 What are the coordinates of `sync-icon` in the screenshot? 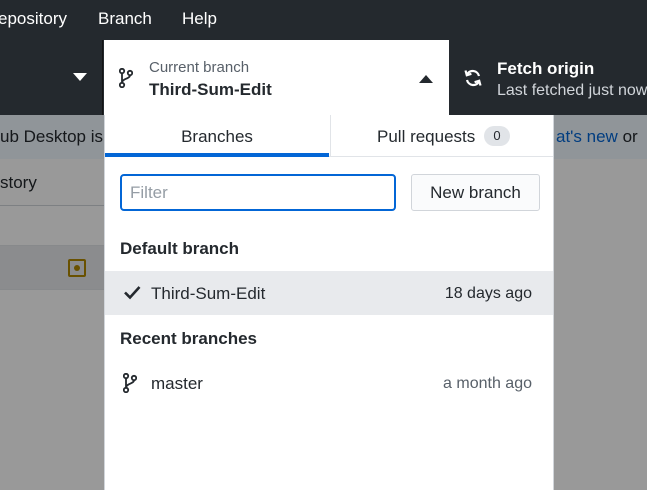 It's located at (473, 80).